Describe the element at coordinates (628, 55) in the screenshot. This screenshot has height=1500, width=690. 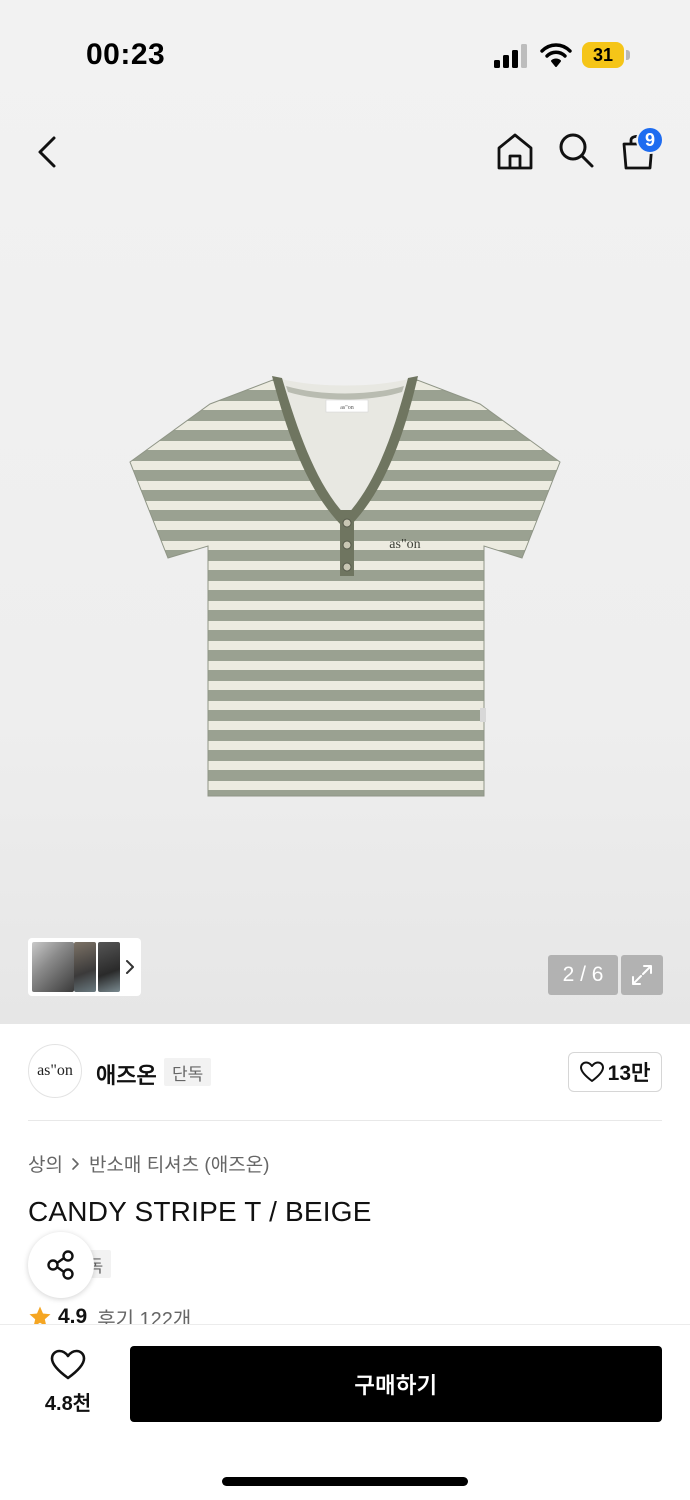
I see `battery-nub` at that location.